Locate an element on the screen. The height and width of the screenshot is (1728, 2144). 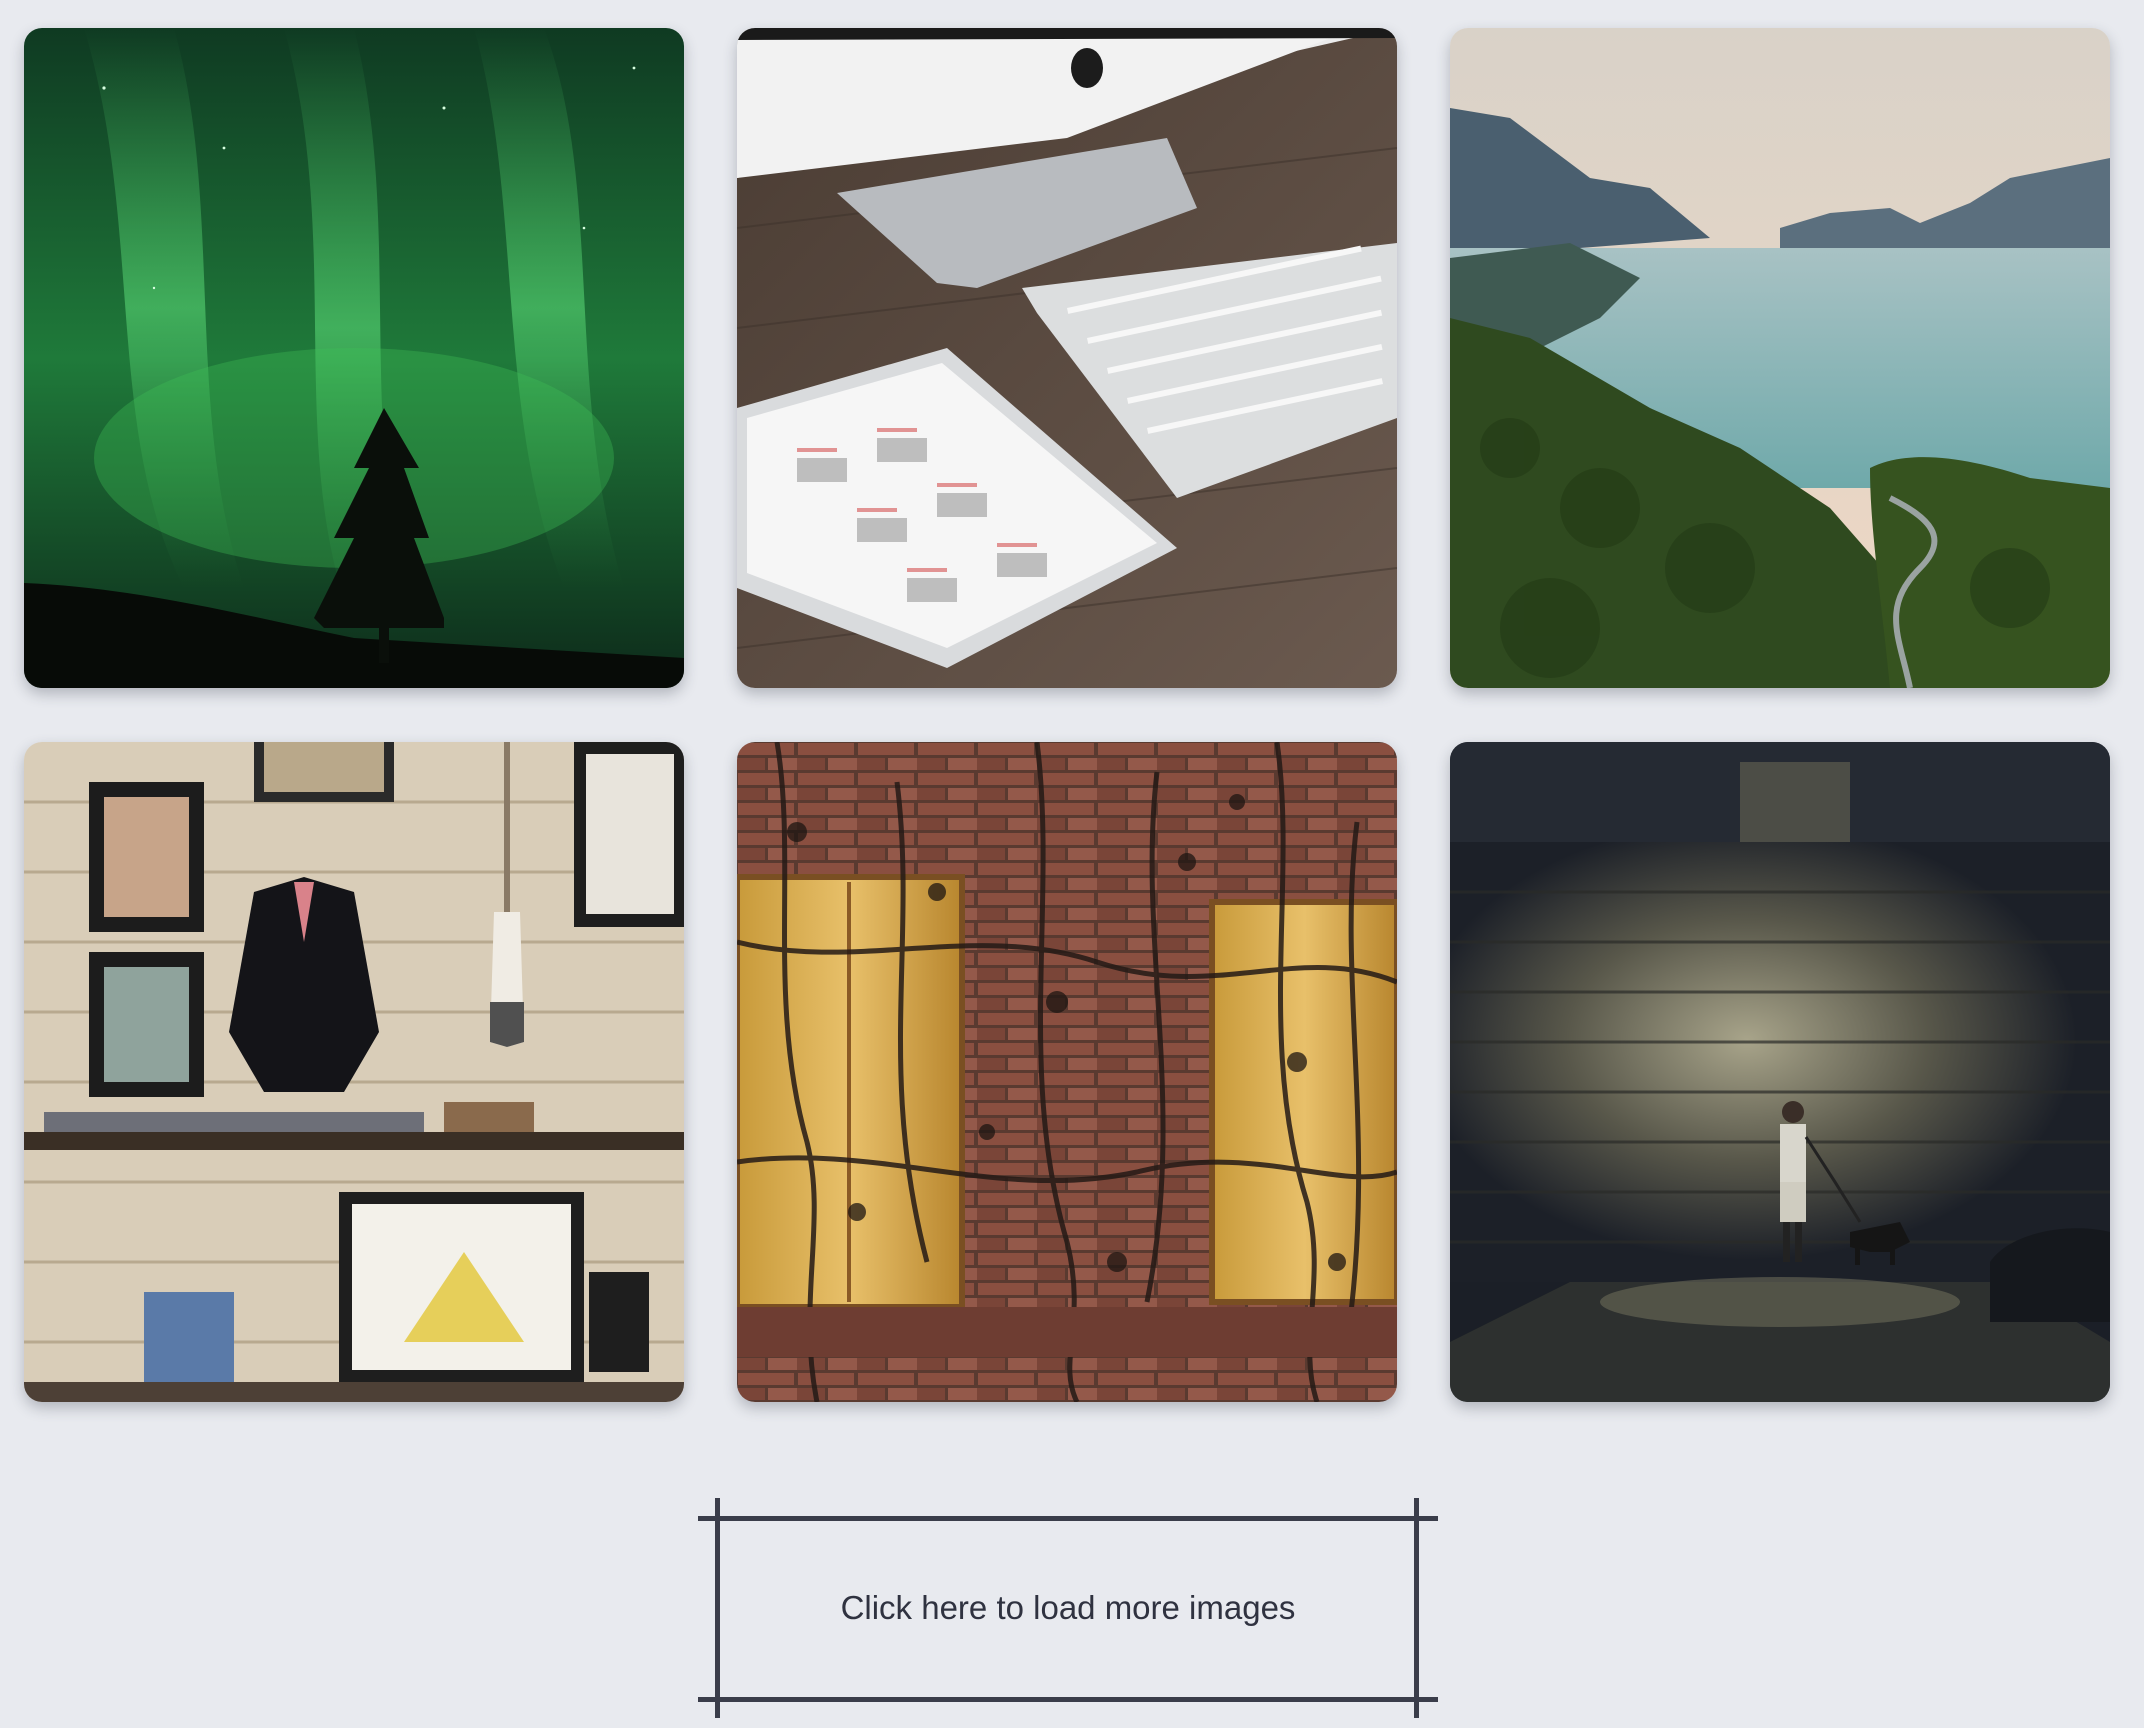
gallery-image-lake is located at coordinates (1780, 358).